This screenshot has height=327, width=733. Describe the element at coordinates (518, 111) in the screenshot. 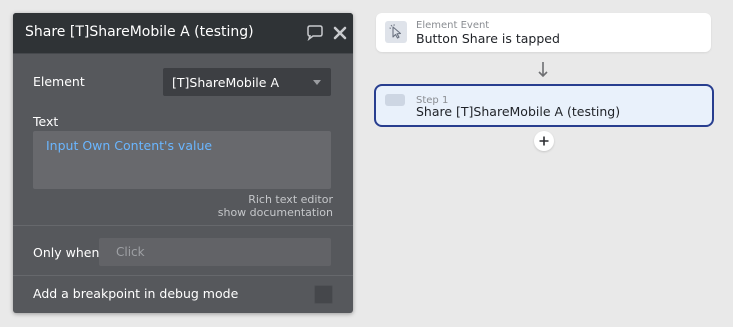

I see `step-name: Share [T]ShareMobile A (testing)` at that location.